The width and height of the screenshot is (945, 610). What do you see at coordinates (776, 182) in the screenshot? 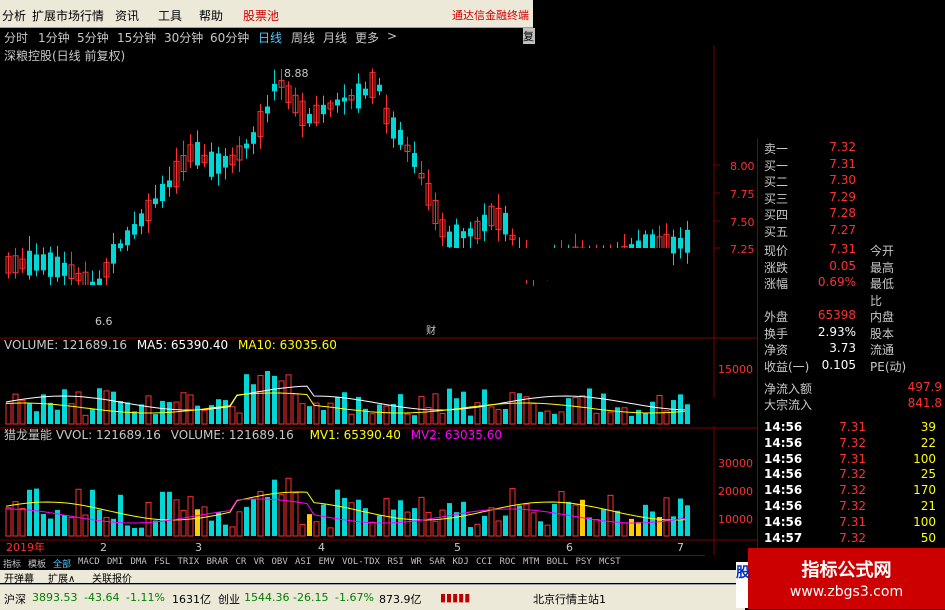
I see `orderbook-label: 买二` at bounding box center [776, 182].